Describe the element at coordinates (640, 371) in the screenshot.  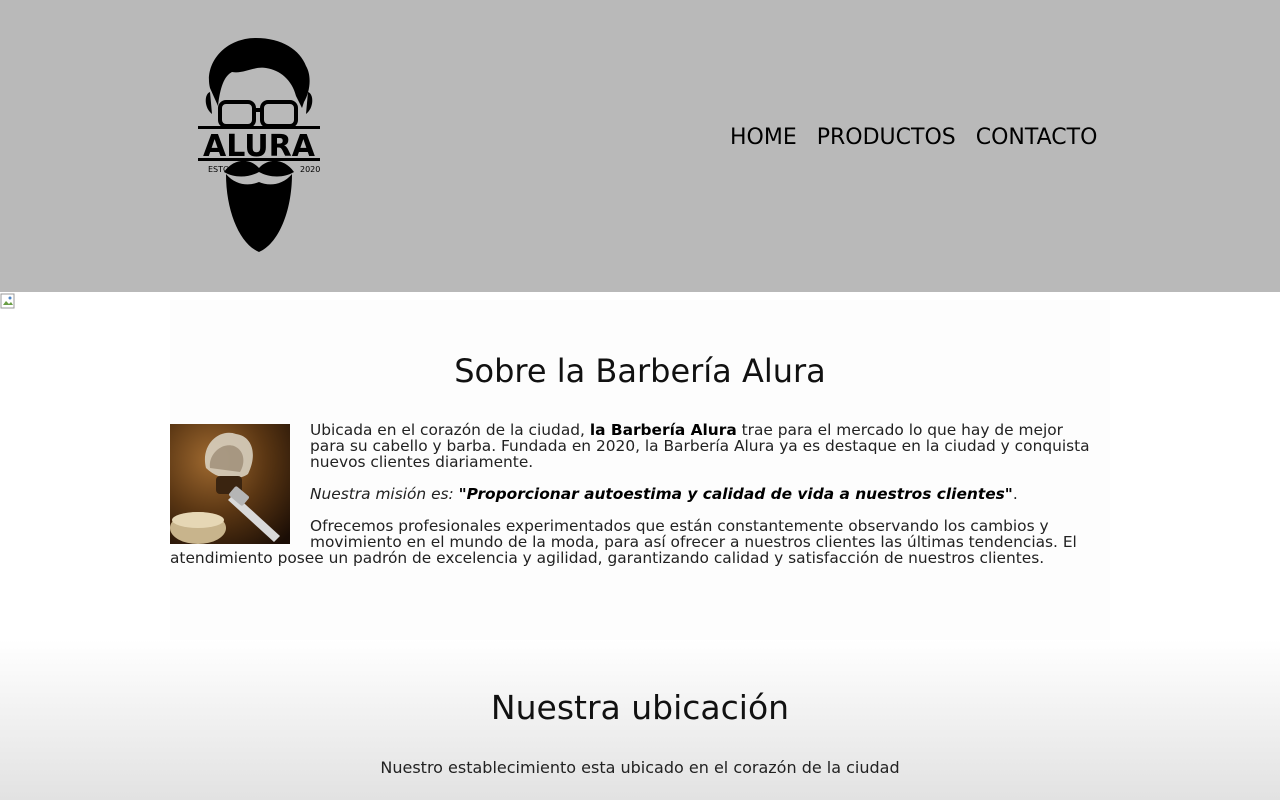
I see `about-title: Sobre la Barbería Alura` at that location.